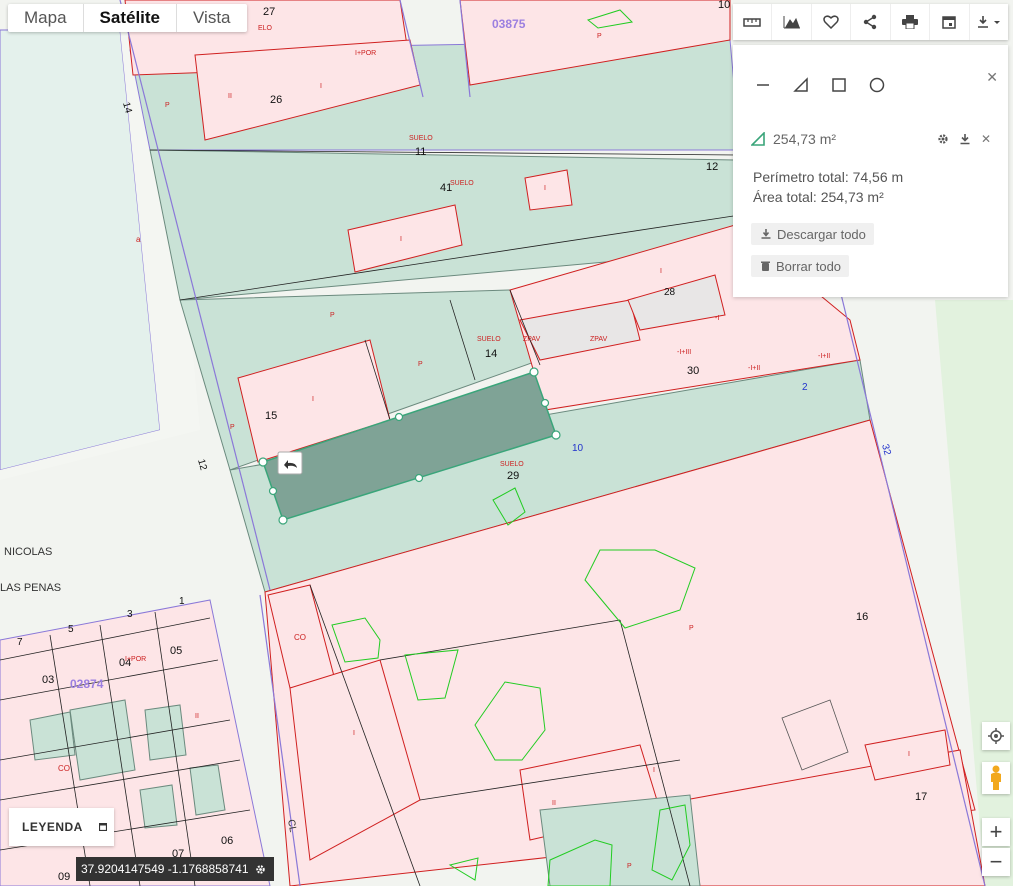 The image size is (1013, 886). I want to click on ruler-icon, so click(752, 22).